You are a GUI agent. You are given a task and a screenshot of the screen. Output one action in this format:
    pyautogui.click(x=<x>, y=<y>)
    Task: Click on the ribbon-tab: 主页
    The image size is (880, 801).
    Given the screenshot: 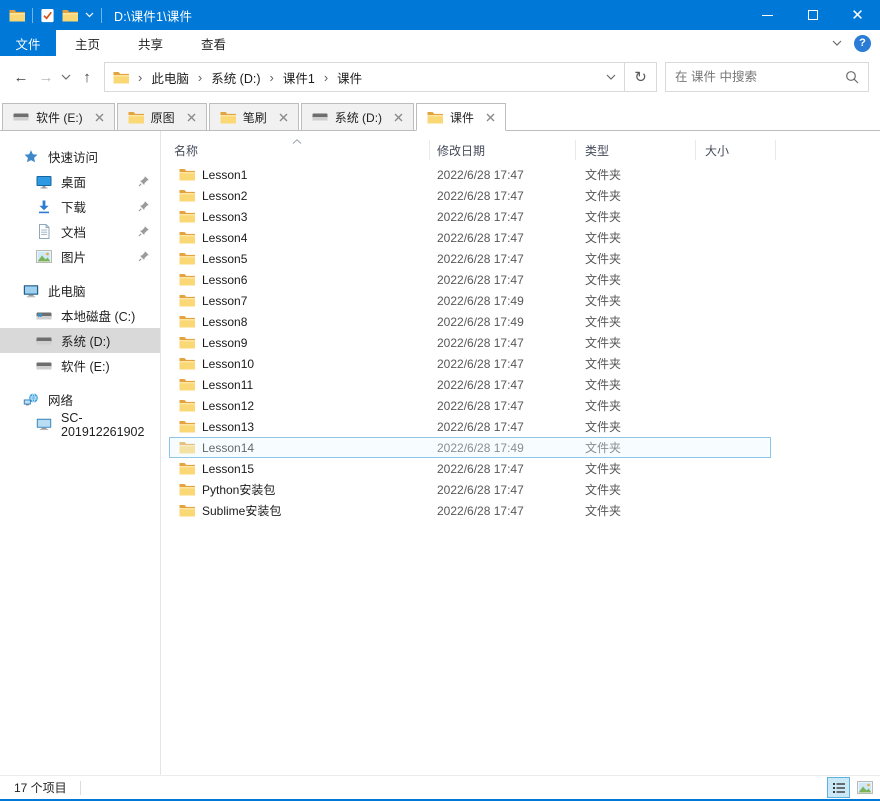 What is the action you would take?
    pyautogui.click(x=87, y=43)
    